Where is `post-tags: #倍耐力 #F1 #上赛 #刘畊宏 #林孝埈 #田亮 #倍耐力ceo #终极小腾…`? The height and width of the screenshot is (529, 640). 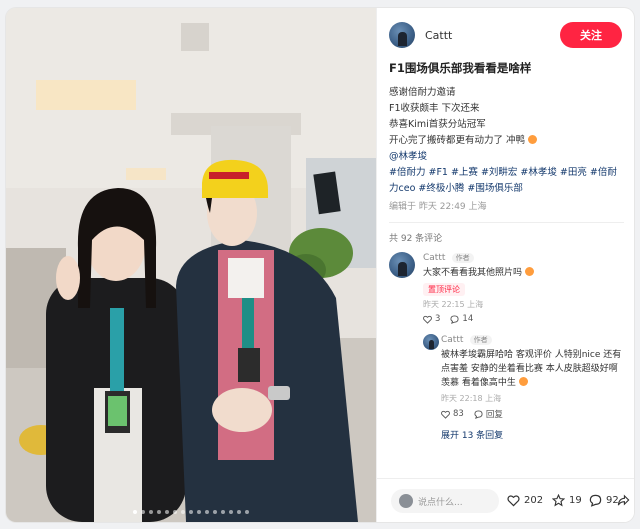 post-tags: #倍耐力 #F1 #上赛 #刘畊宏 #林孝埈 #田亮 #倍耐力ceo #终极小腾… is located at coordinates (506, 181).